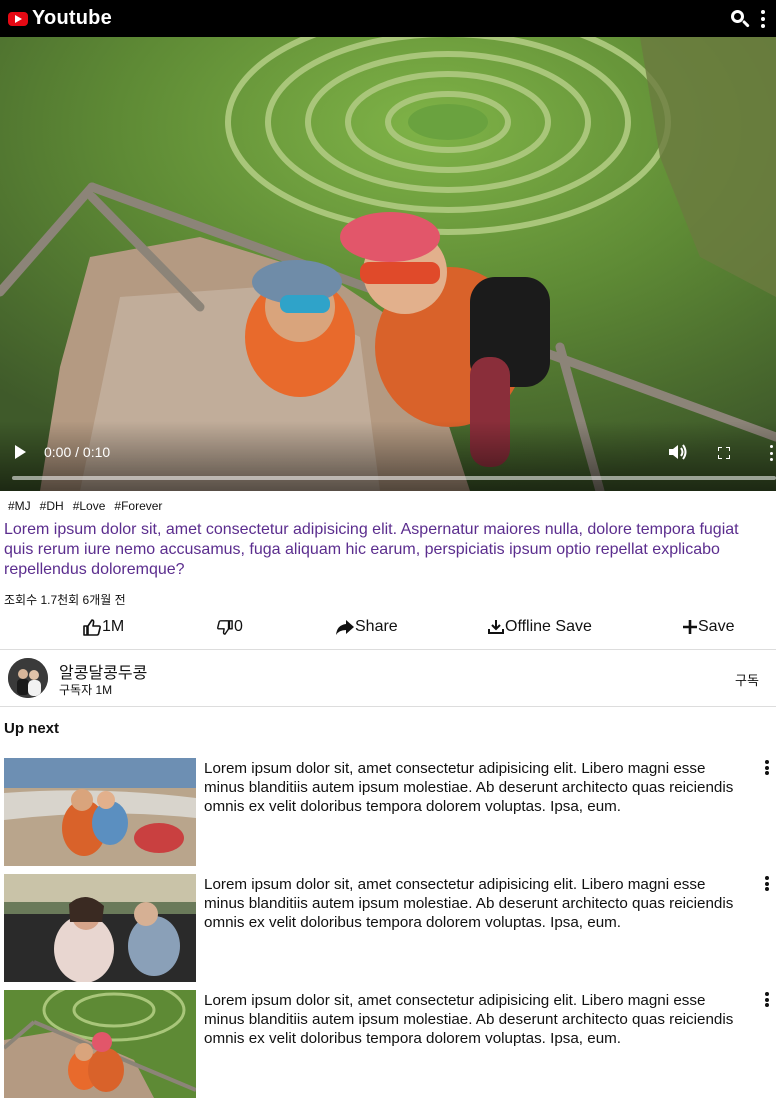  What do you see at coordinates (65, 600) in the screenshot?
I see `view-count: 조회수 1.7천회 6개월 전` at bounding box center [65, 600].